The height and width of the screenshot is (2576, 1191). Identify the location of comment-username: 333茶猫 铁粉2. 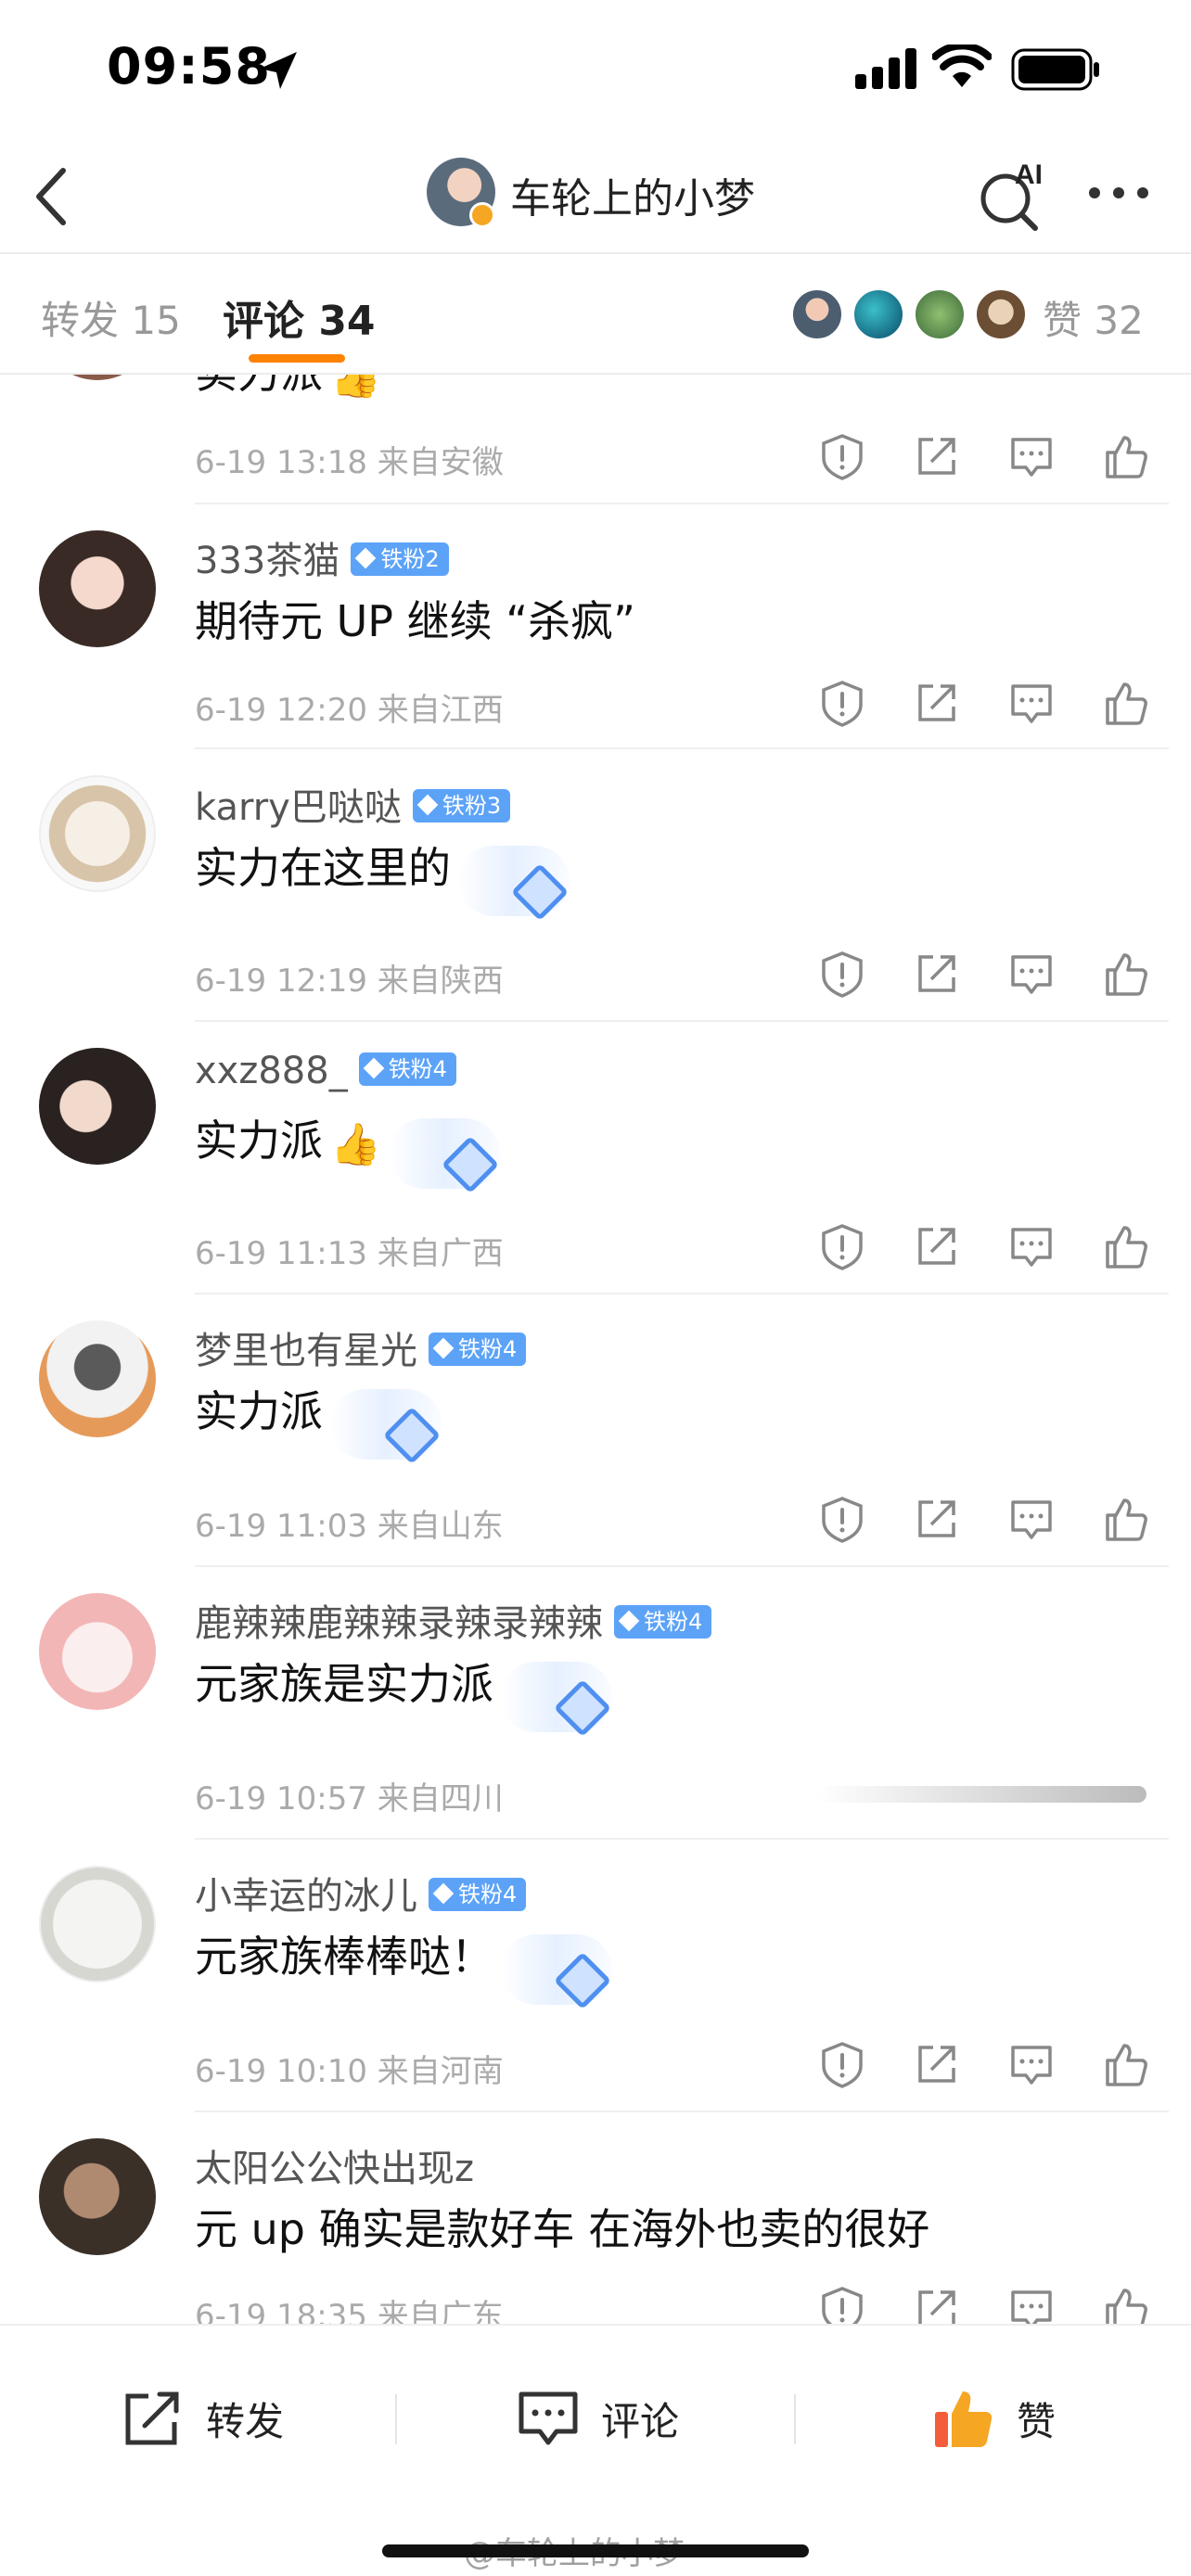
(322, 557).